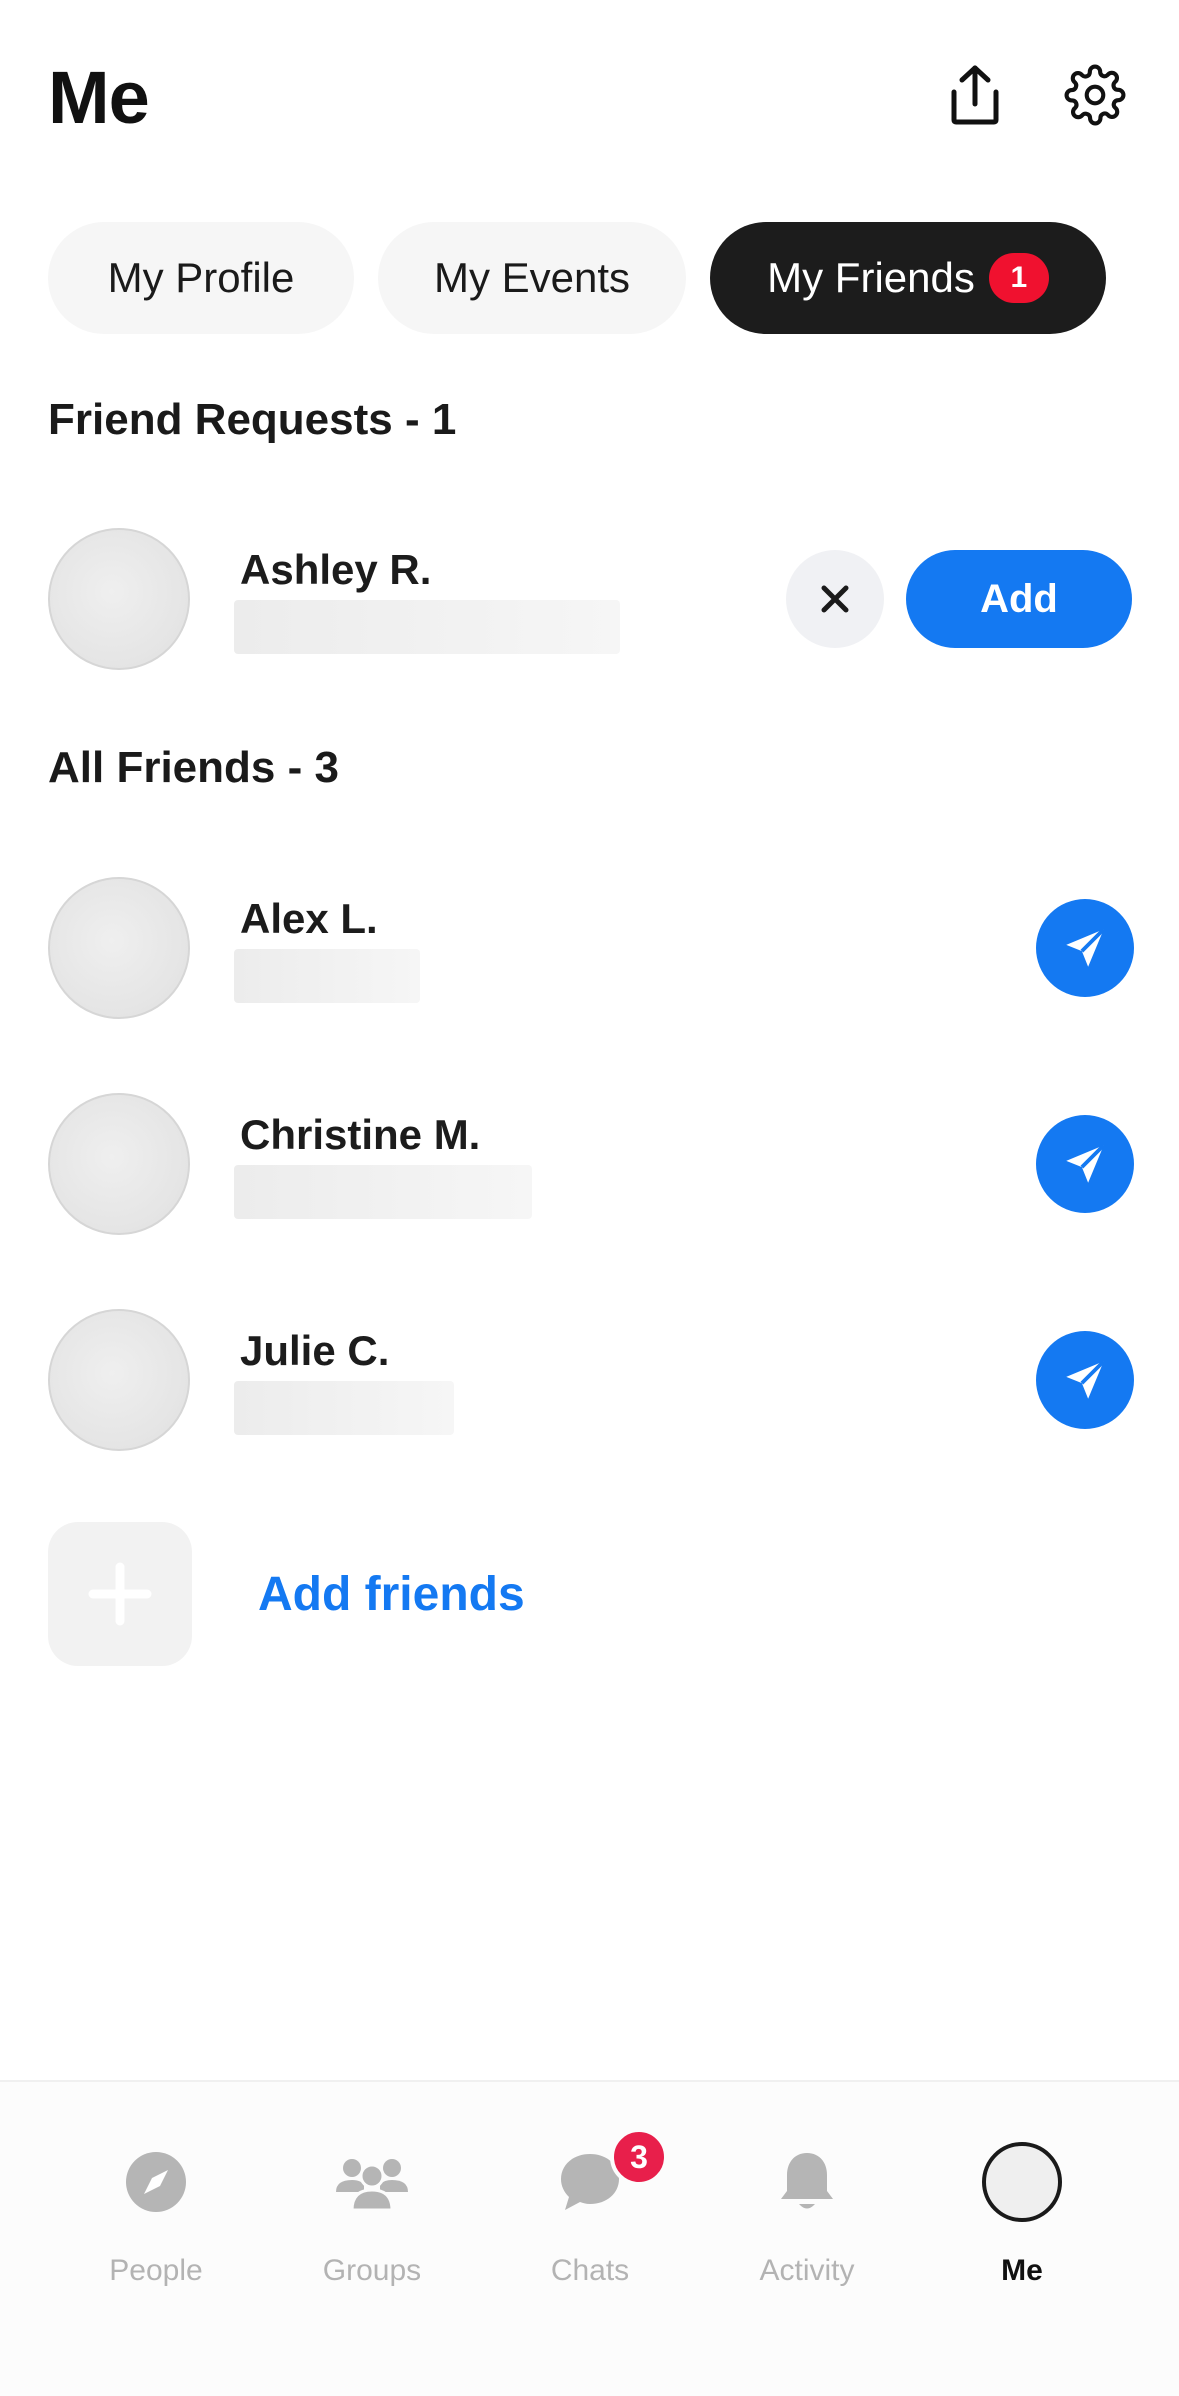 The image size is (1179, 2396). What do you see at coordinates (336, 569) in the screenshot?
I see `friend-name: Ashley R.` at bounding box center [336, 569].